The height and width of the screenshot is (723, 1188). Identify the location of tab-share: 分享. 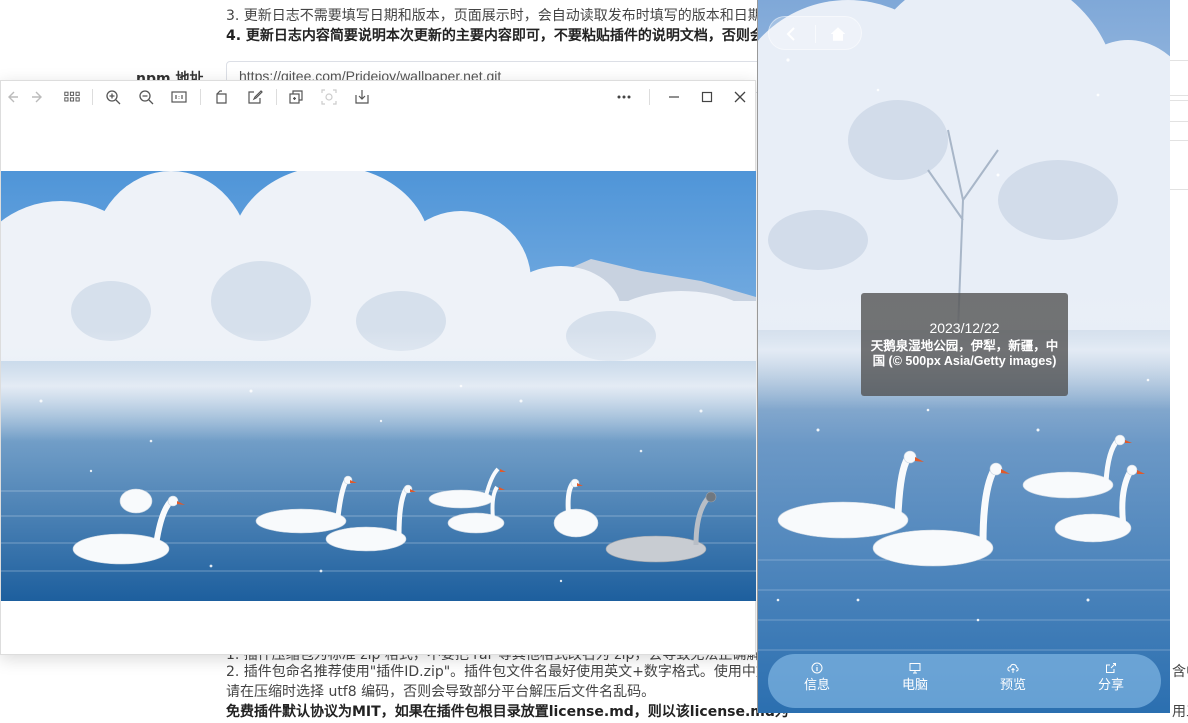
(1111, 677).